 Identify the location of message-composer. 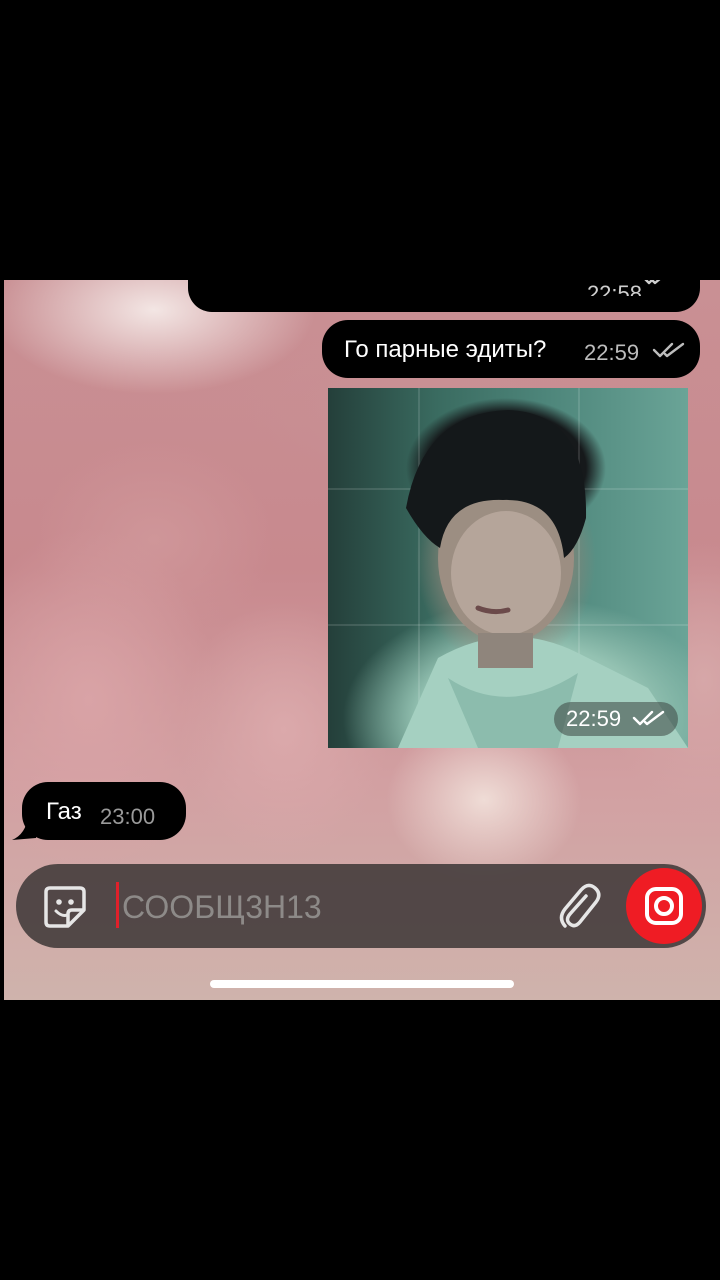
(361, 906).